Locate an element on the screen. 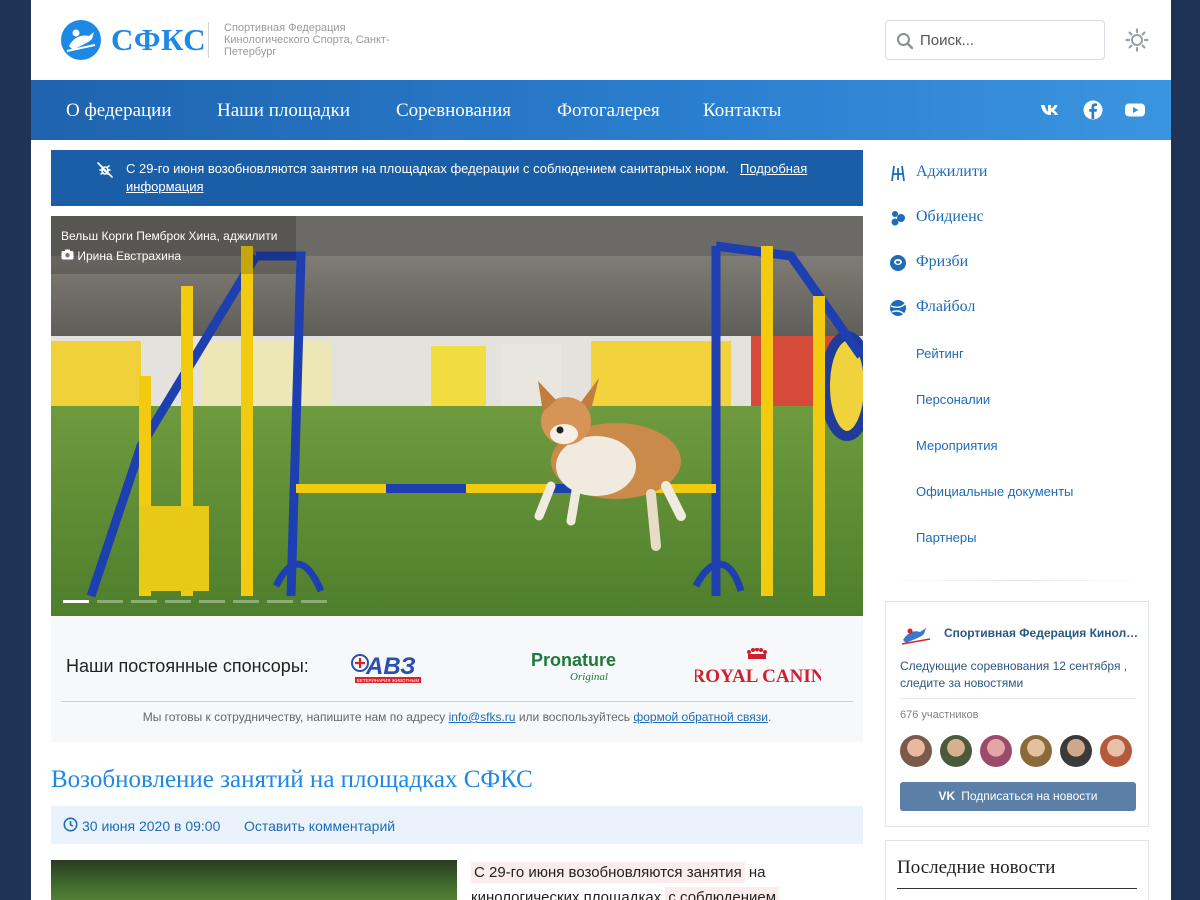  frisbee-icon is located at coordinates (898, 263).